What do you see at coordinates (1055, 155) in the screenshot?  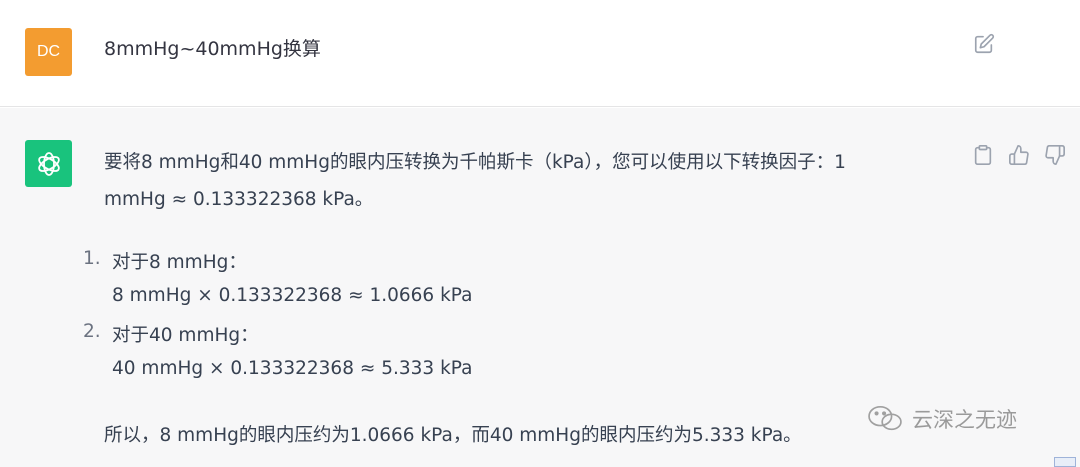 I see `thumbs-down-icon` at bounding box center [1055, 155].